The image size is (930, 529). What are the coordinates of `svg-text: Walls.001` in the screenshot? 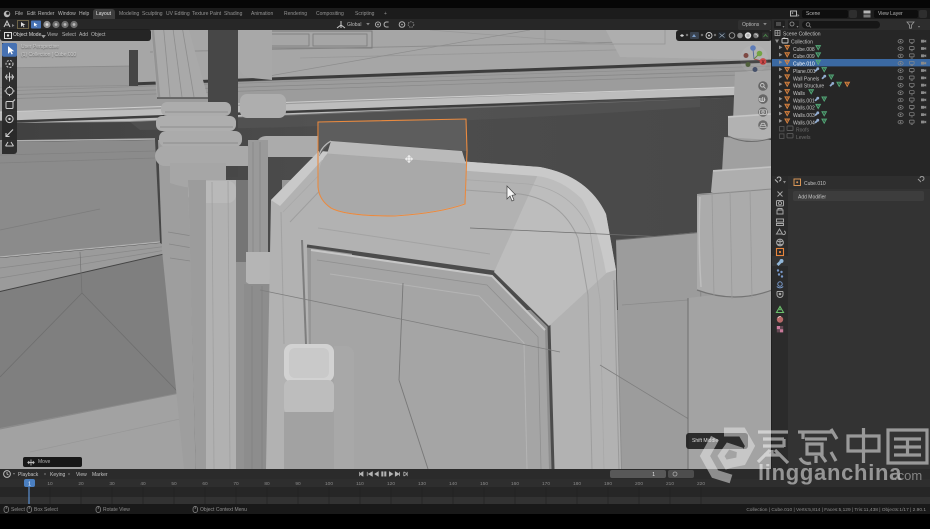 It's located at (804, 101).